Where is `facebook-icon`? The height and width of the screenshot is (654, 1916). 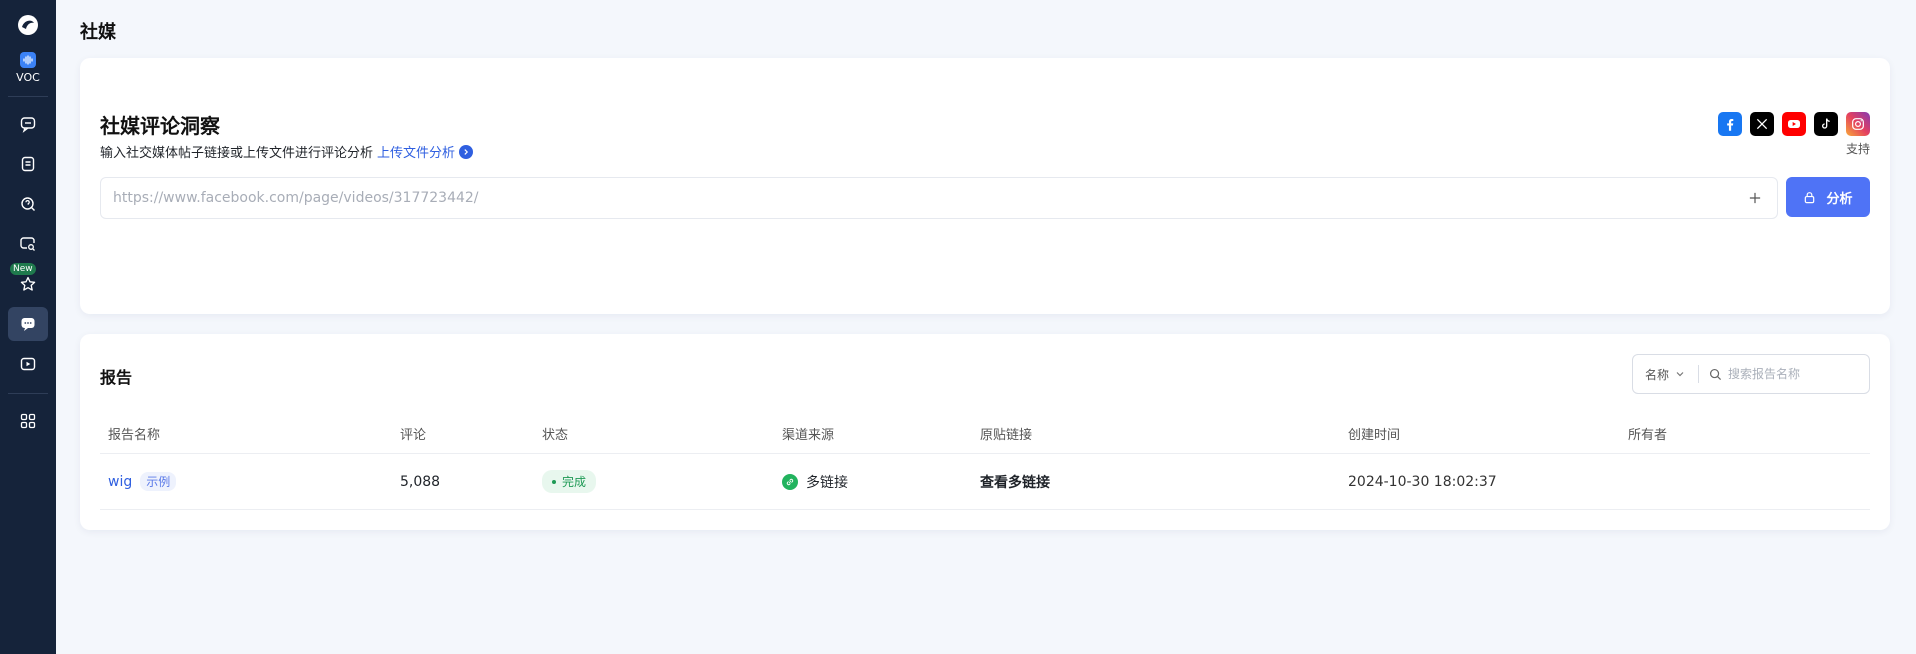
facebook-icon is located at coordinates (1730, 124).